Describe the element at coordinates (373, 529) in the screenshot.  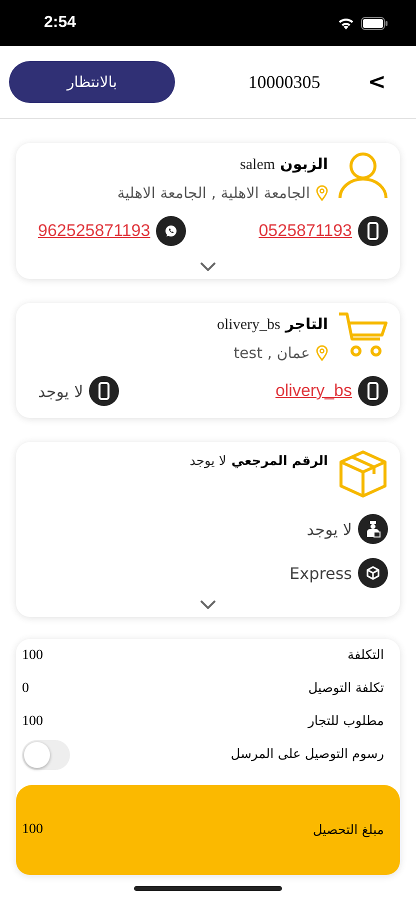
I see `courier-icon` at that location.